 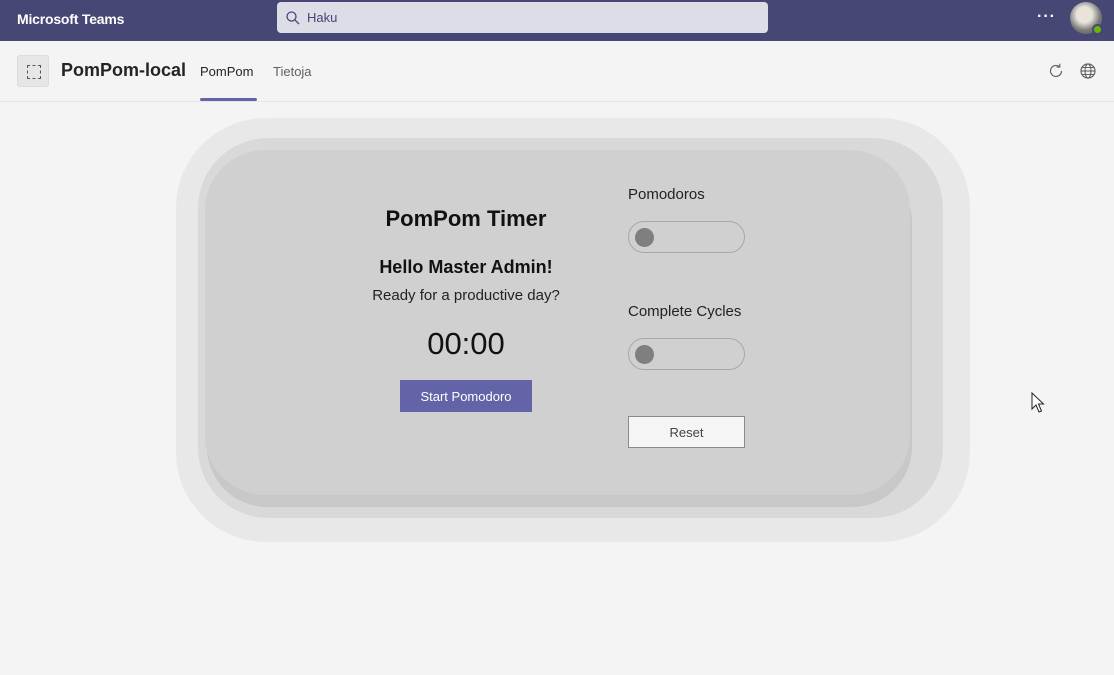 I want to click on teams-top-bar: Microsoft Teams ···, so click(x=557, y=20).